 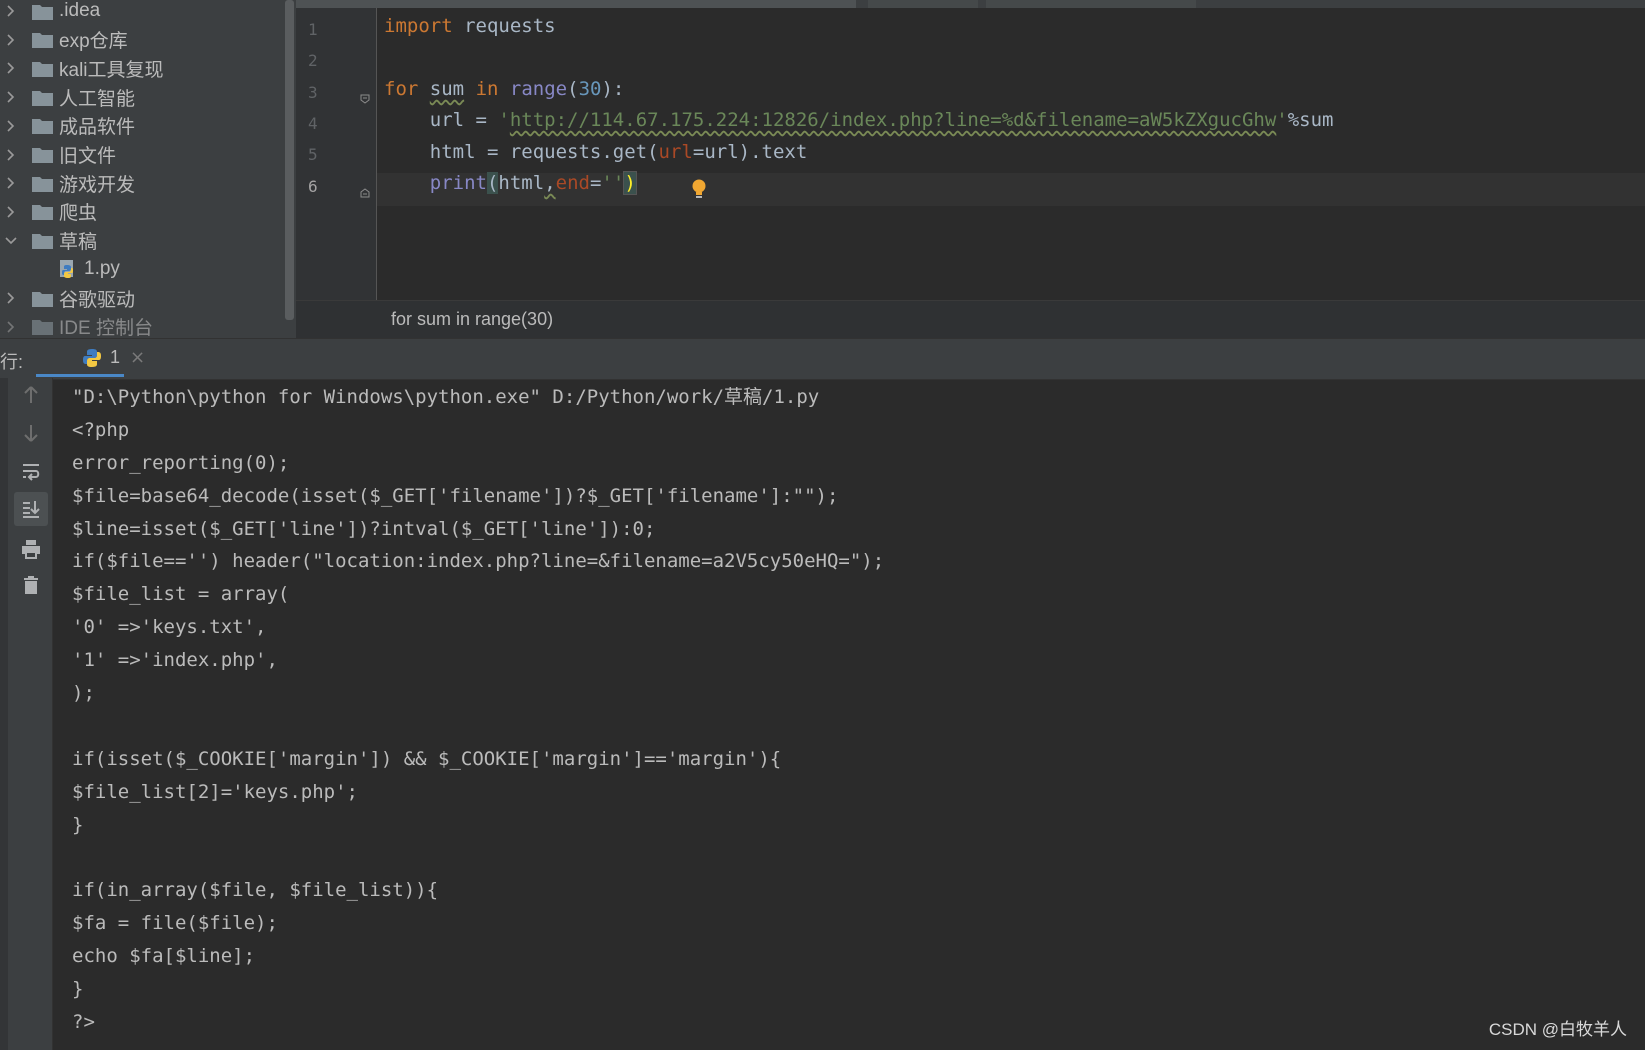 I want to click on run-tab: 1 ×, so click(x=90, y=357).